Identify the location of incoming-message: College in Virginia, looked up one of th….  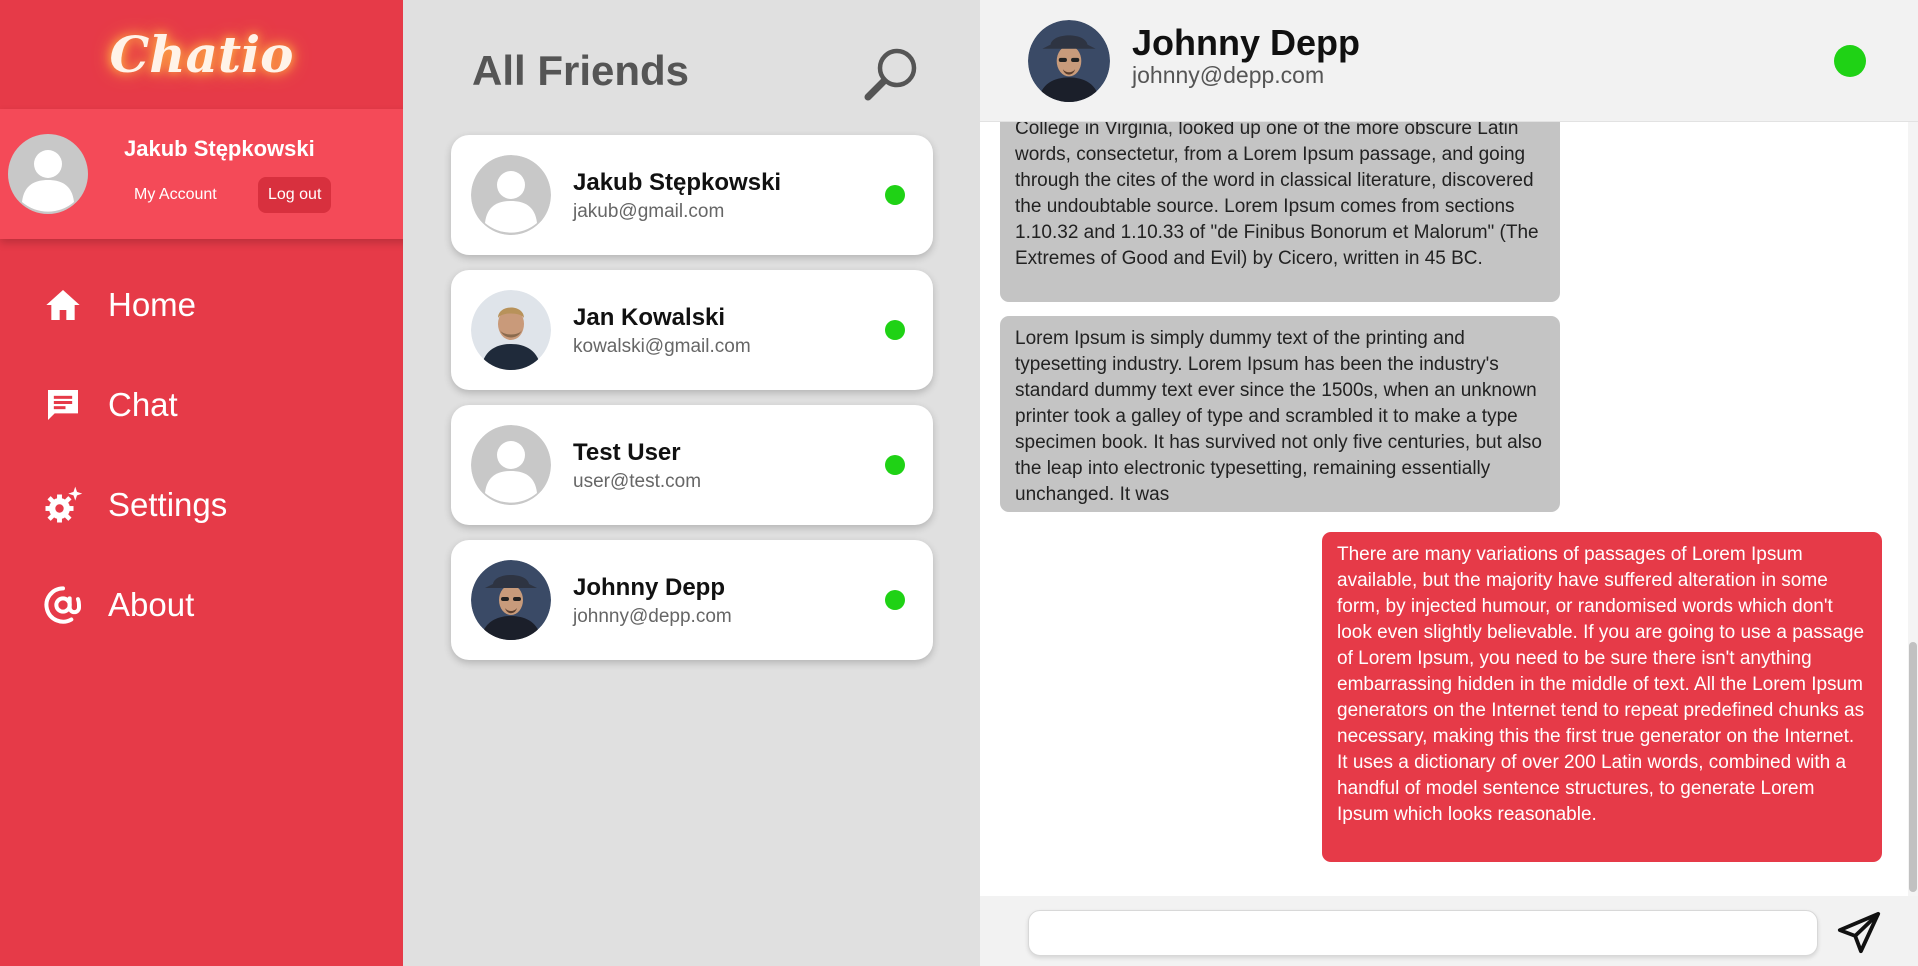
(1280, 212).